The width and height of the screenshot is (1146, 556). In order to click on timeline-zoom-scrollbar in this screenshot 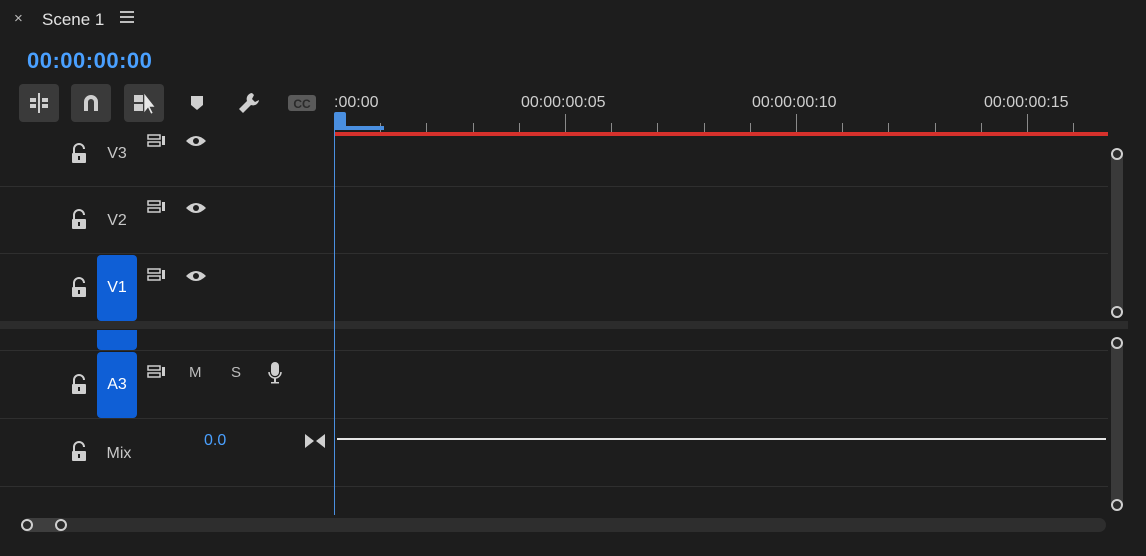, I will do `click(564, 525)`.